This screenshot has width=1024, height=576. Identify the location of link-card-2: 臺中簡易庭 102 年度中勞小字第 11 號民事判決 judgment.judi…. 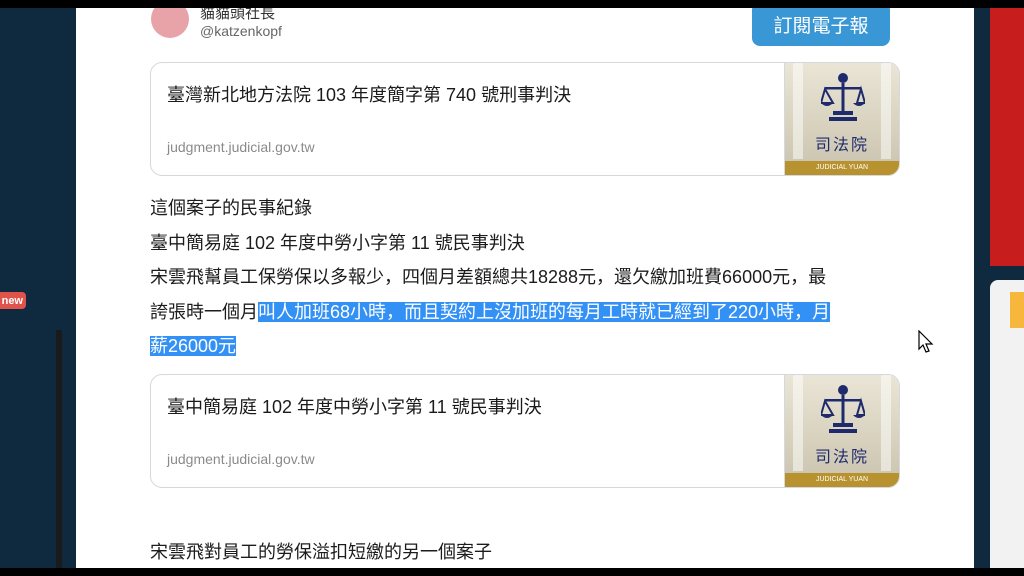
(525, 431).